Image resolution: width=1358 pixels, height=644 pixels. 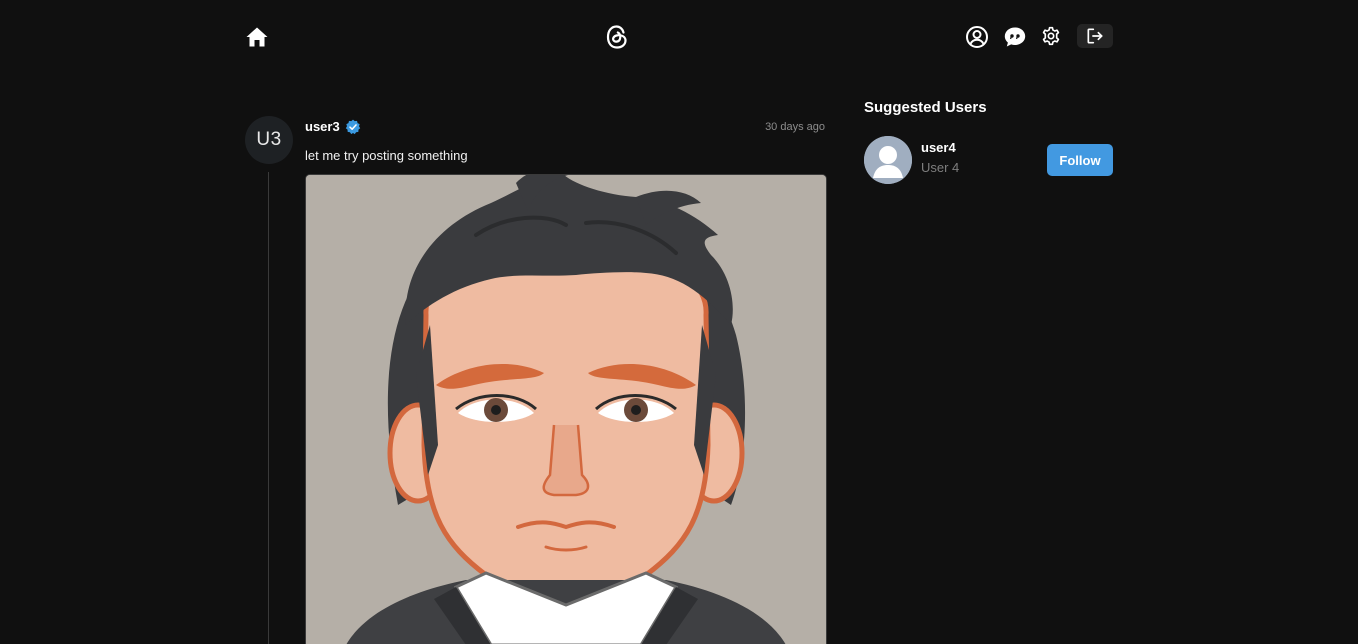 I want to click on default-avatar-icon, so click(x=888, y=160).